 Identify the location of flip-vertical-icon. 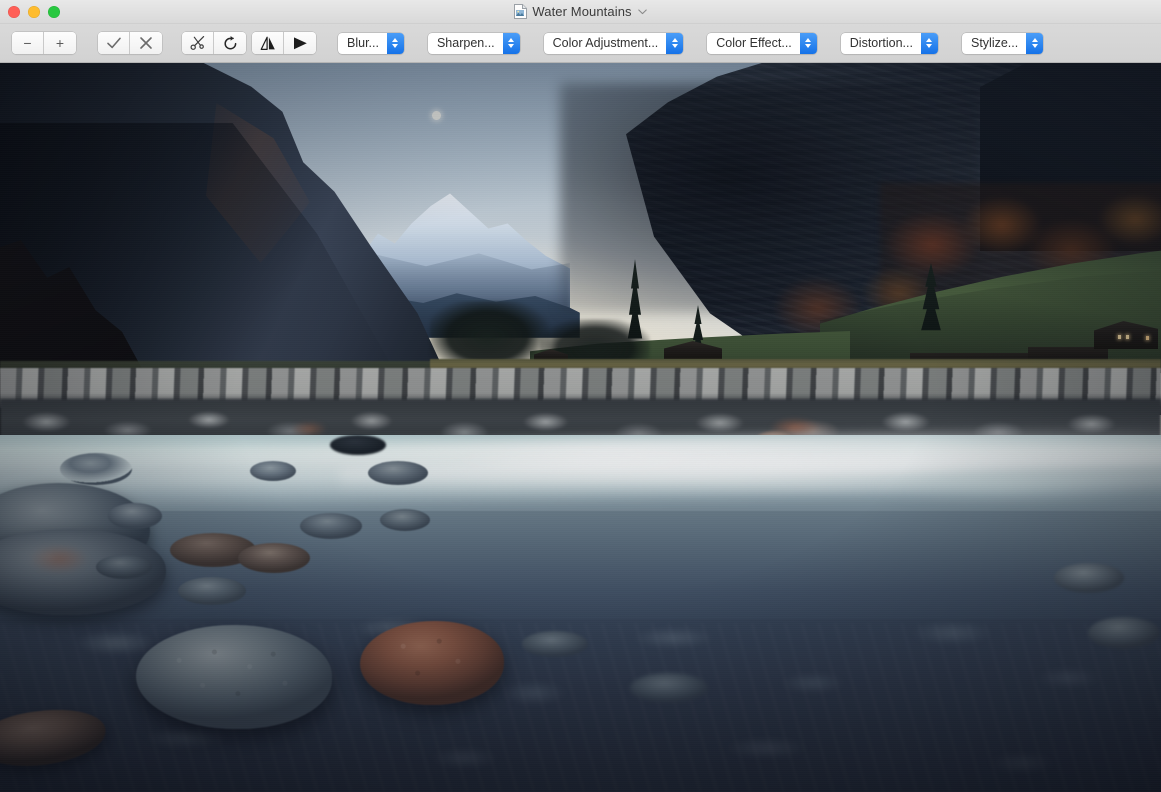
(300, 43).